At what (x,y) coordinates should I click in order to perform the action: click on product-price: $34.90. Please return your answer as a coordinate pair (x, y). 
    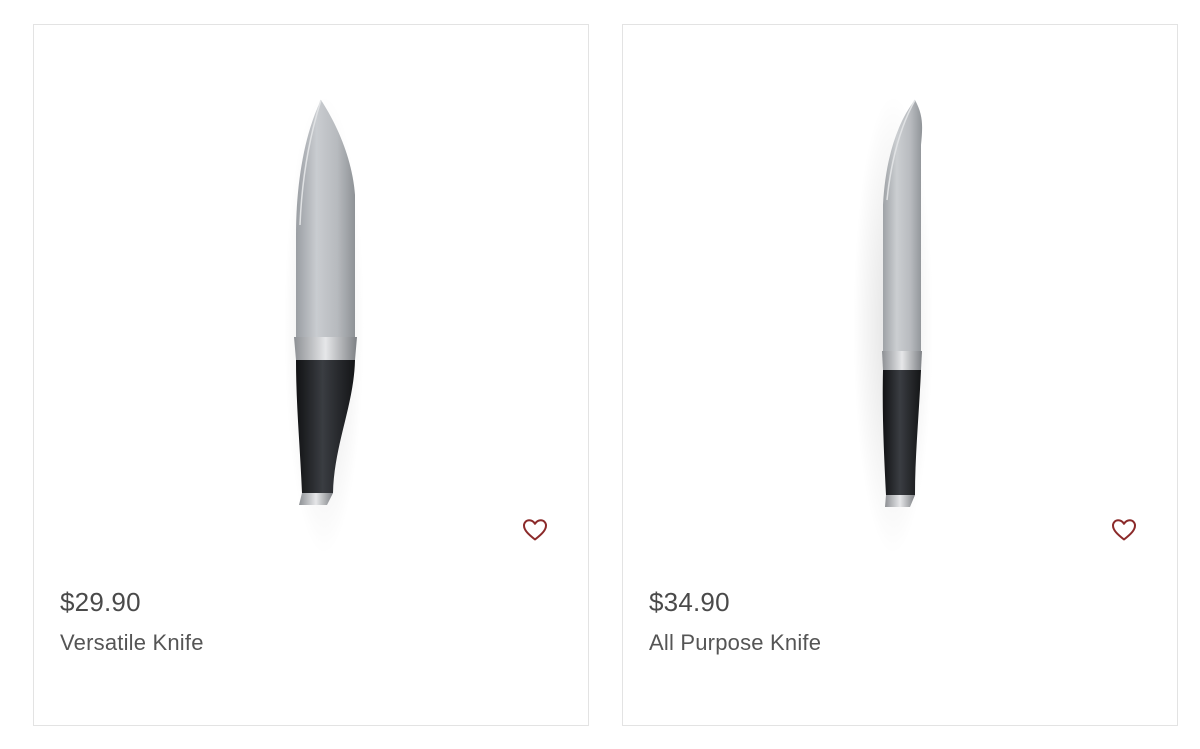
    Looking at the image, I should click on (689, 602).